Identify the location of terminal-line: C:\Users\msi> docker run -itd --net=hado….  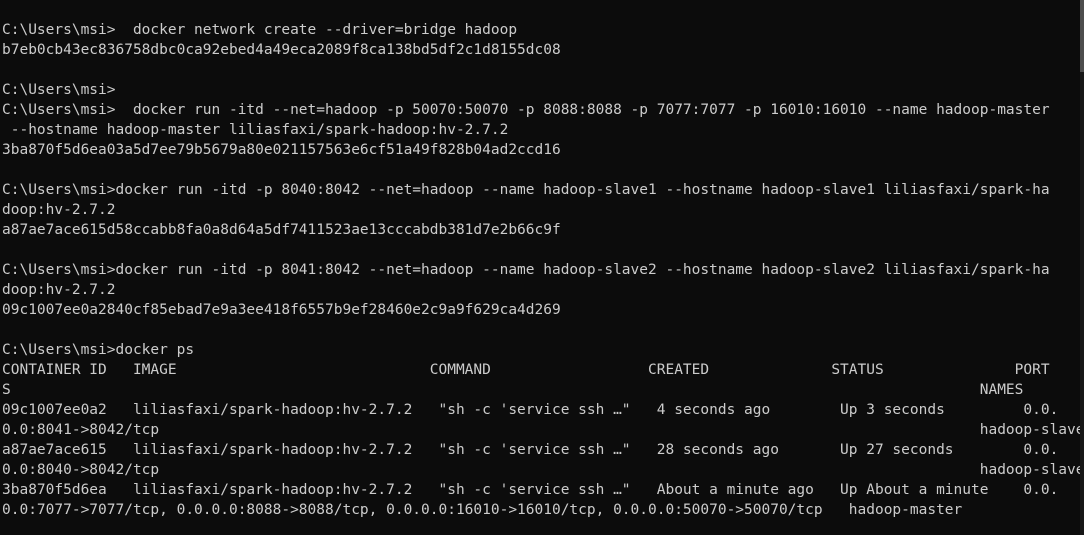
(526, 110).